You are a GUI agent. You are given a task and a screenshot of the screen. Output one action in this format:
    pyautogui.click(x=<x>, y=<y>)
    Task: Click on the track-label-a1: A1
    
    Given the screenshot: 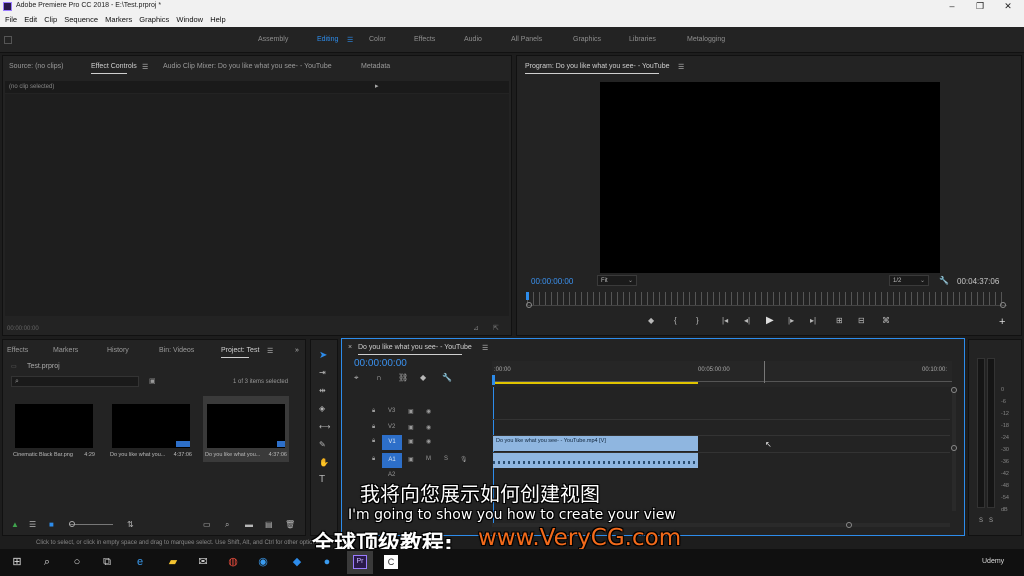 What is the action you would take?
    pyautogui.click(x=392, y=460)
    